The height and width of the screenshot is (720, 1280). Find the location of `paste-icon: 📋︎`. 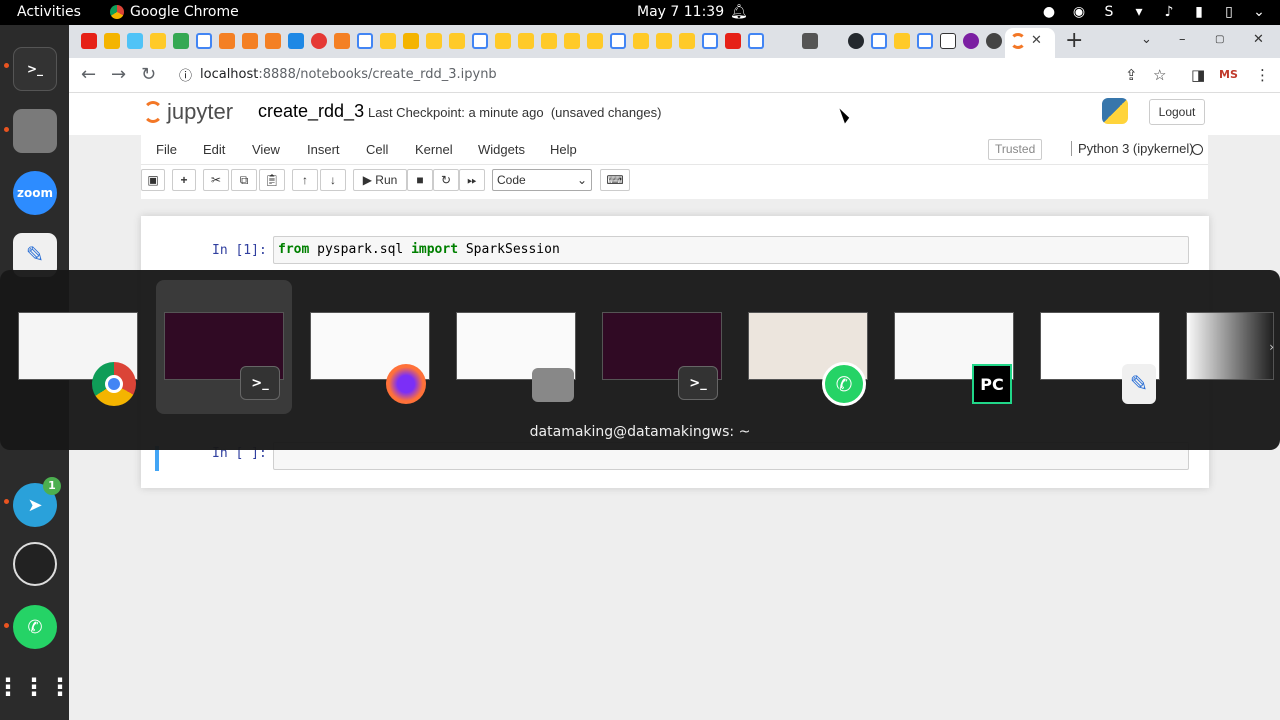

paste-icon: 📋︎ is located at coordinates (272, 180).